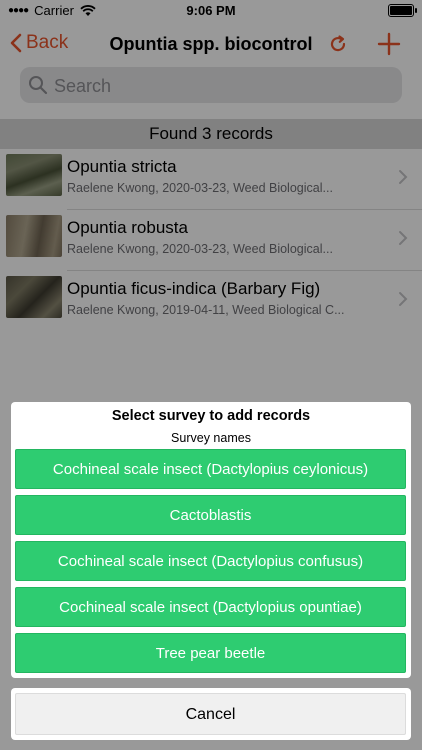  I want to click on survey-option-button: Cactoblastis, so click(210, 515).